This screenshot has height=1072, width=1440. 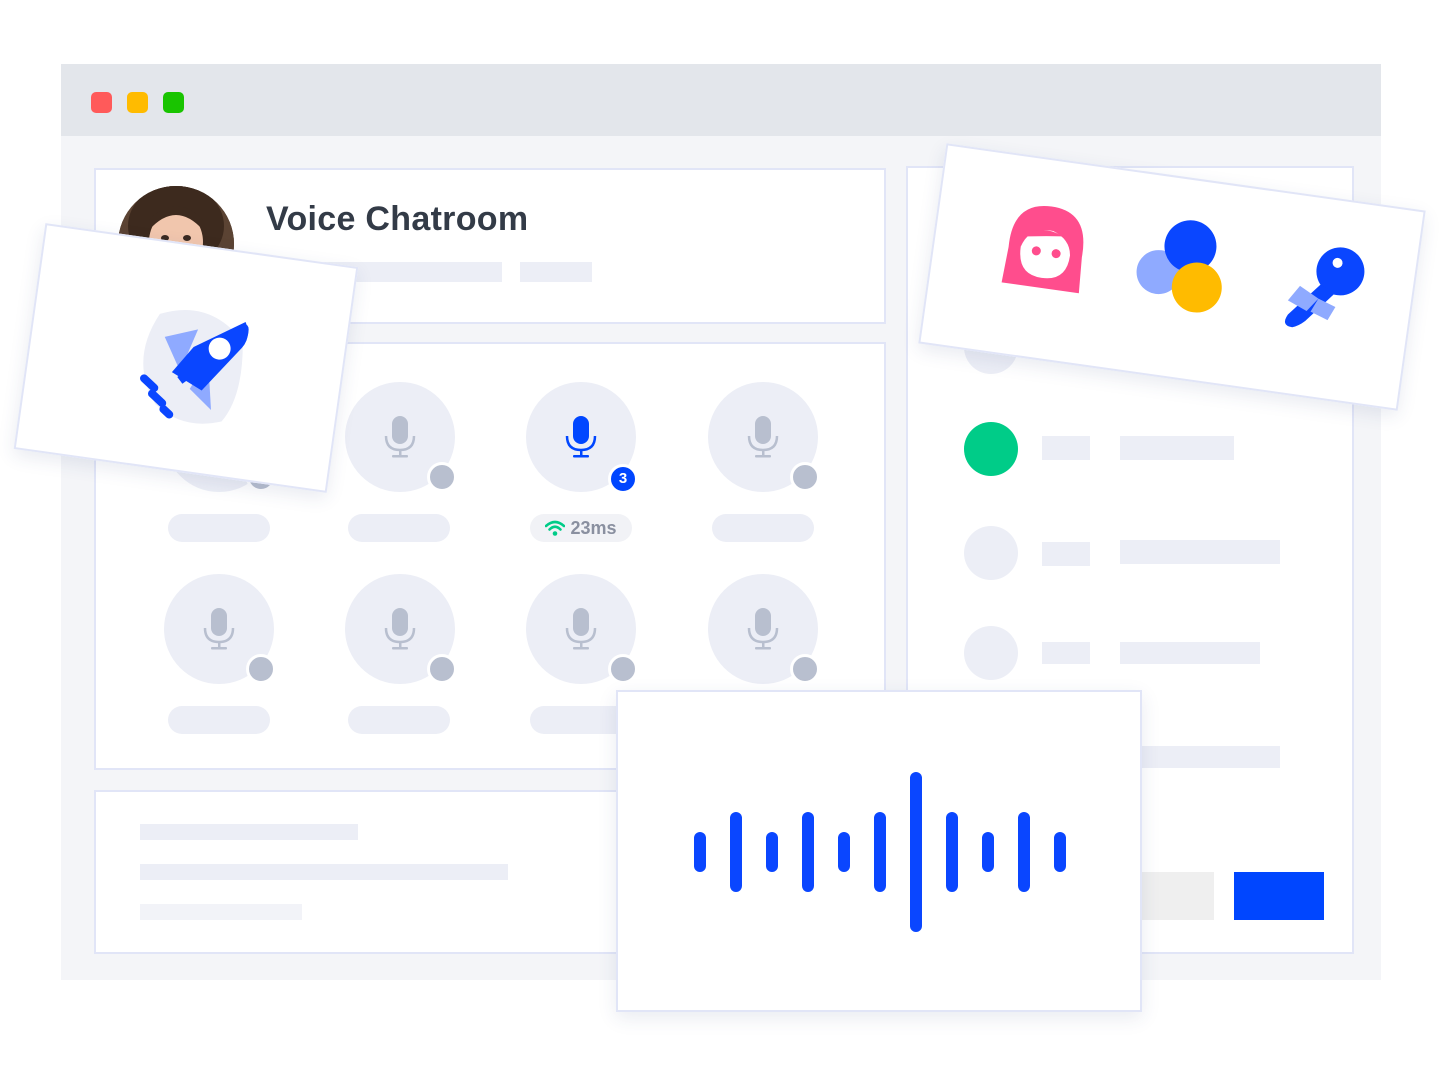 I want to click on primary-button, so click(x=1279, y=896).